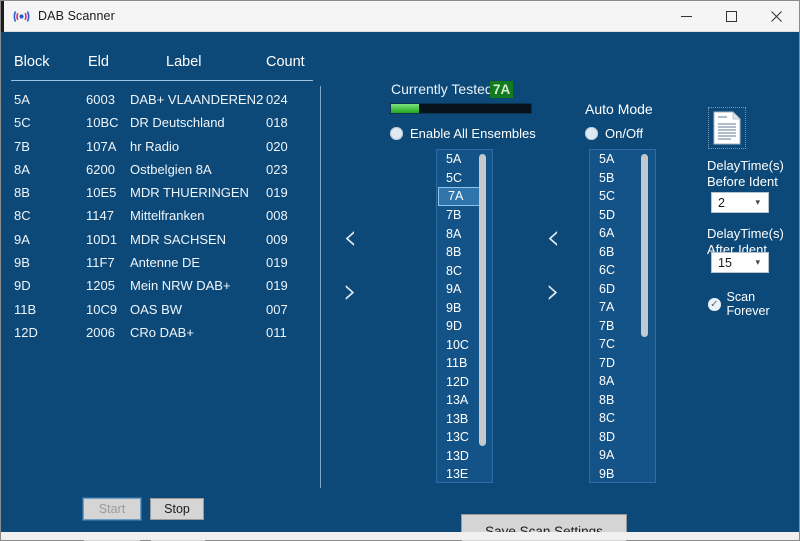 The image size is (800, 541). Describe the element at coordinates (163, 196) in the screenshot. I see `table-row: 8B 10E5 MDR THUERINGEN 019` at that location.